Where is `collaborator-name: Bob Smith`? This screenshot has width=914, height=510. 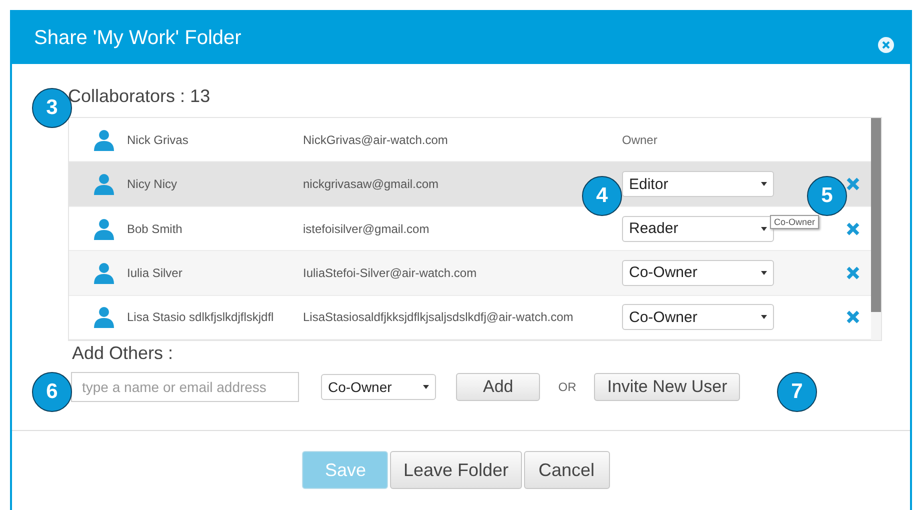 collaborator-name: Bob Smith is located at coordinates (155, 229).